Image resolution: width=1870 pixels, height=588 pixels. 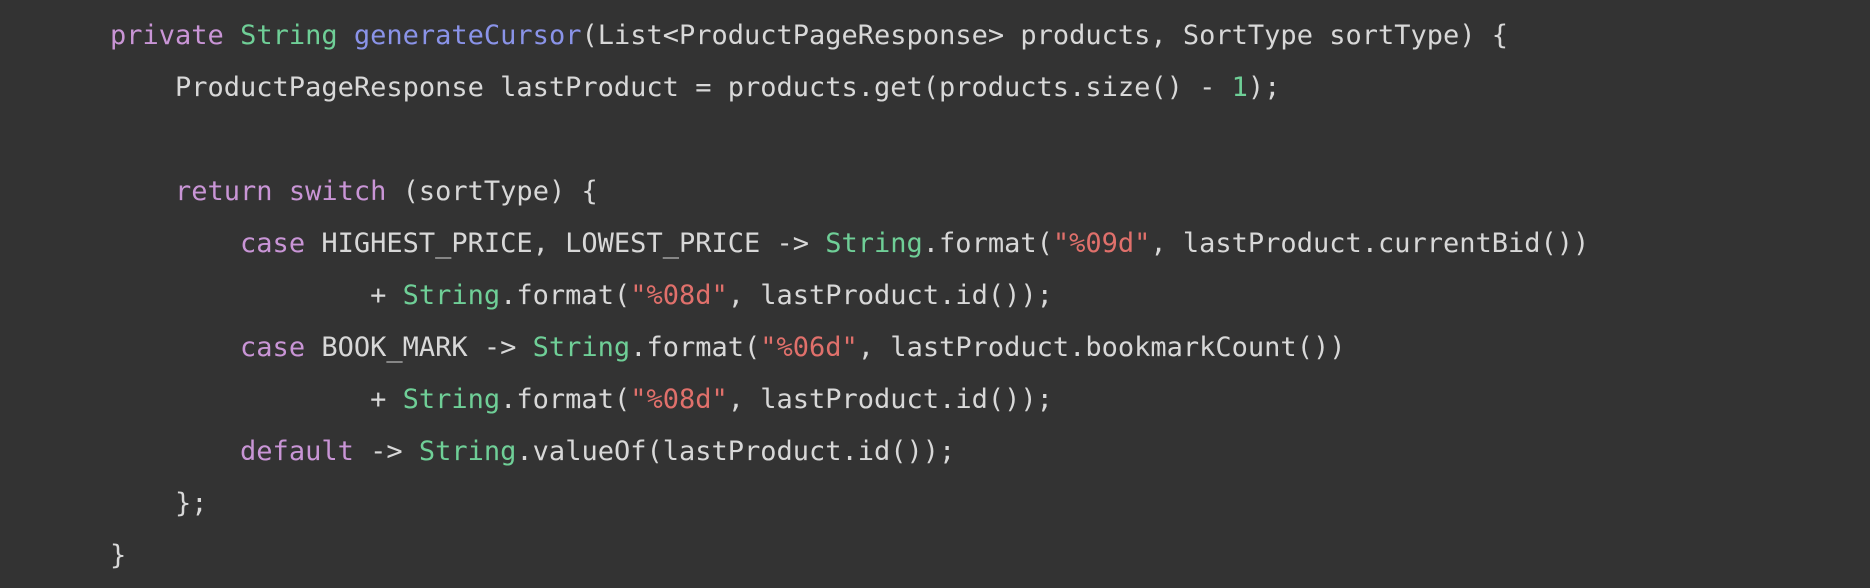 I want to click on code-token-keyword: switch, so click(x=337, y=191).